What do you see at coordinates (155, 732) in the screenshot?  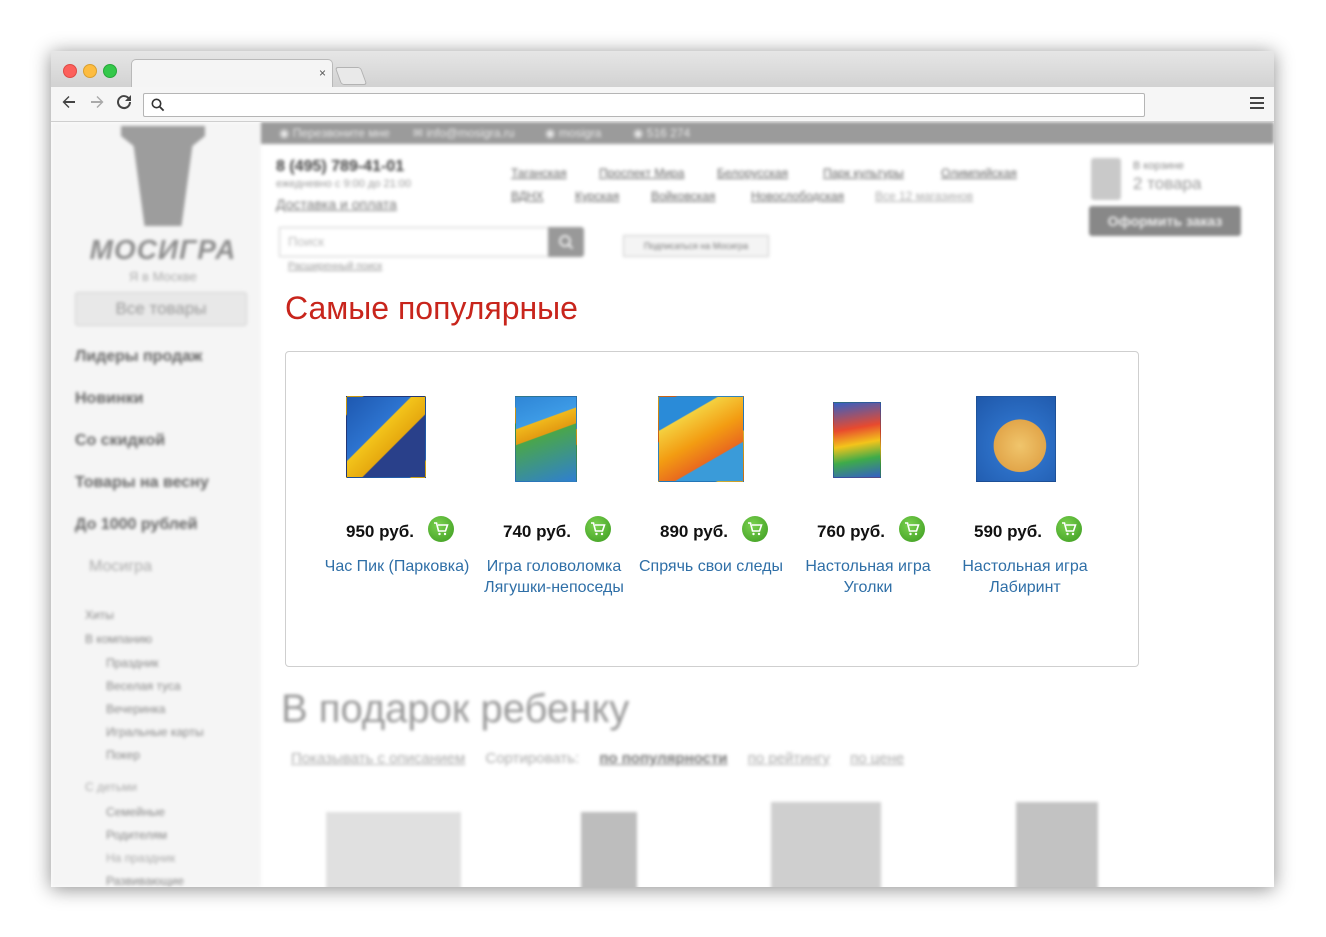 I see `sidebar-sub-item: Игральные карты` at bounding box center [155, 732].